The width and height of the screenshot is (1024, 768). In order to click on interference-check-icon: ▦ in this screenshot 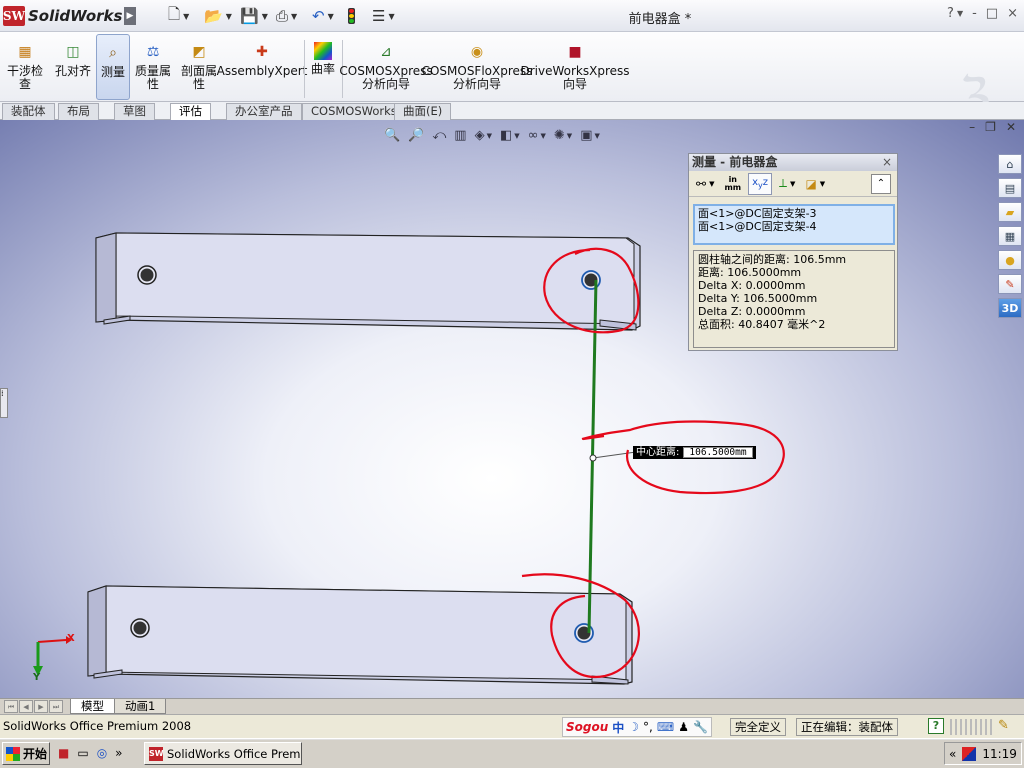, I will do `click(25, 51)`.